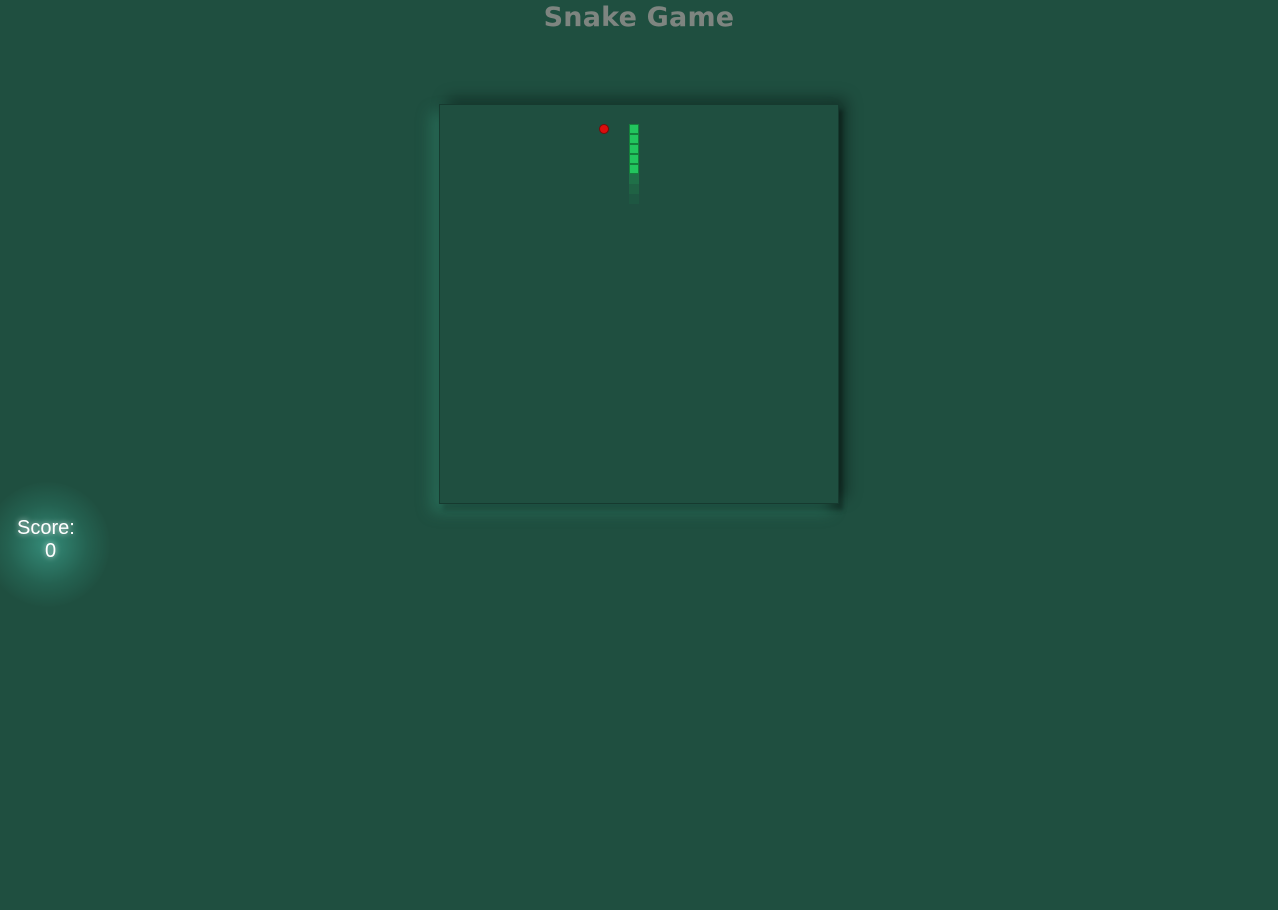  Describe the element at coordinates (46, 528) in the screenshot. I see `score-label: Score:` at that location.